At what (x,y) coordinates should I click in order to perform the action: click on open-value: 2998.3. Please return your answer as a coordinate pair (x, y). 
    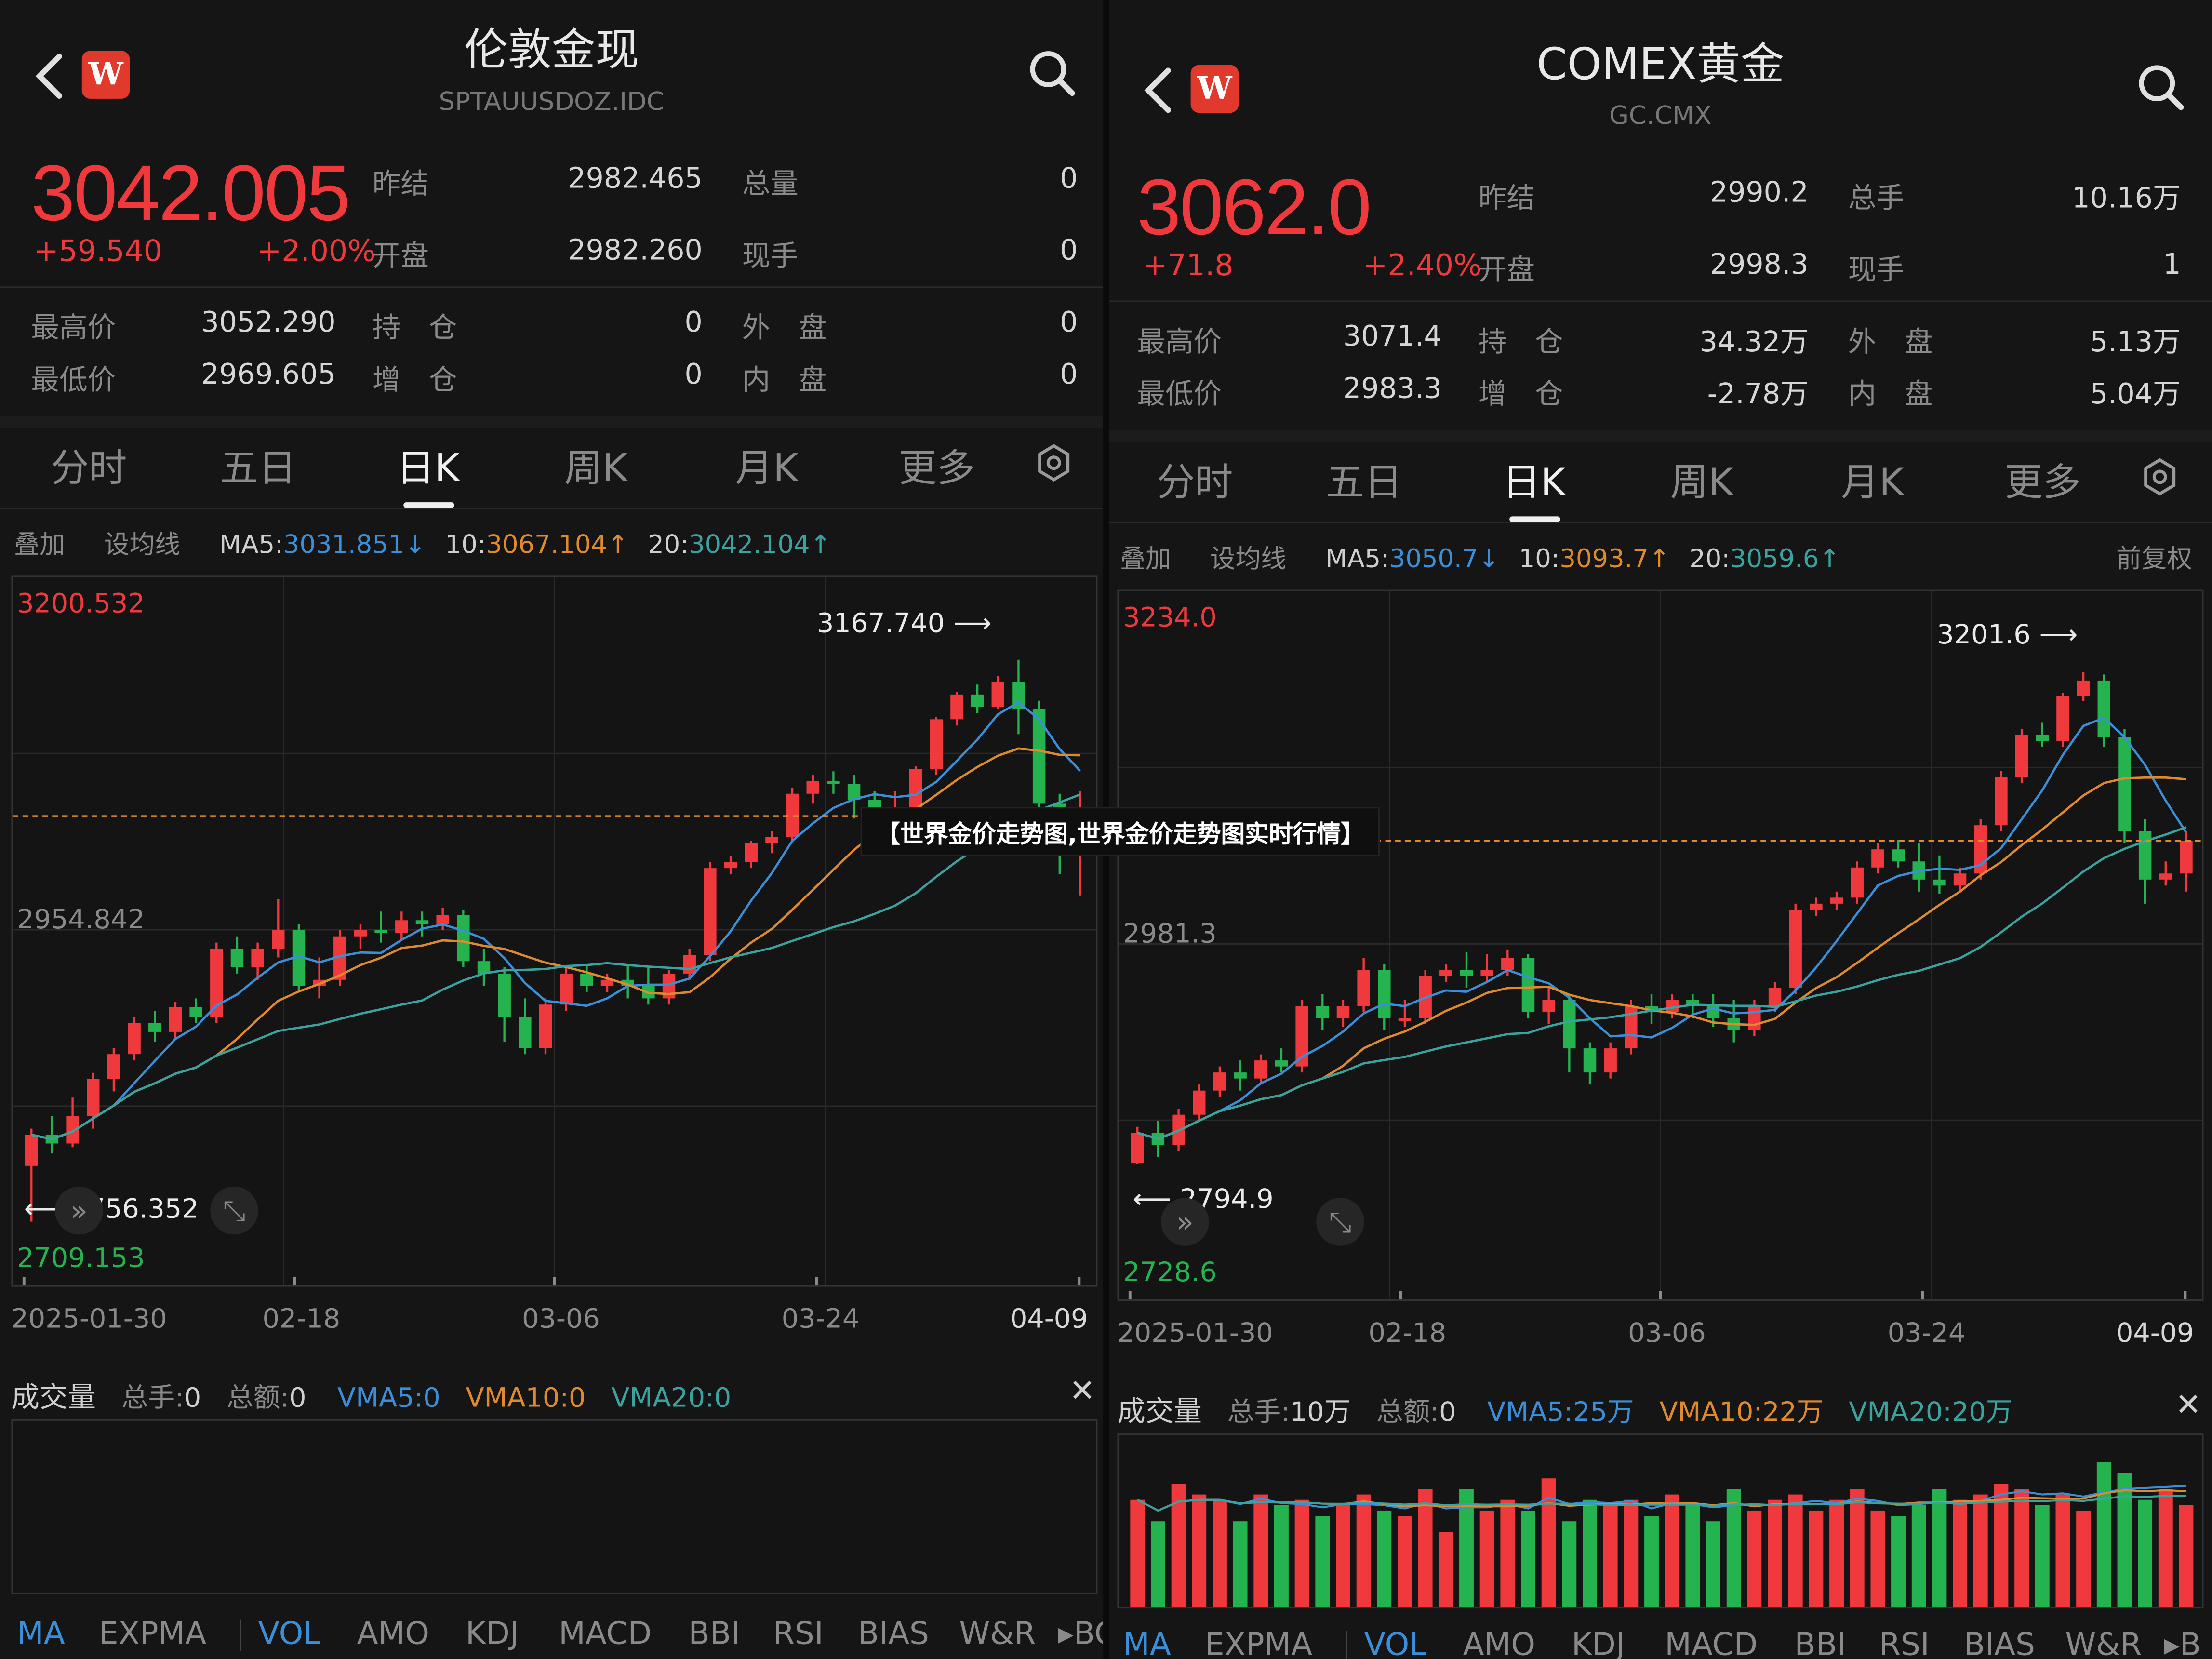
    Looking at the image, I should click on (1759, 264).